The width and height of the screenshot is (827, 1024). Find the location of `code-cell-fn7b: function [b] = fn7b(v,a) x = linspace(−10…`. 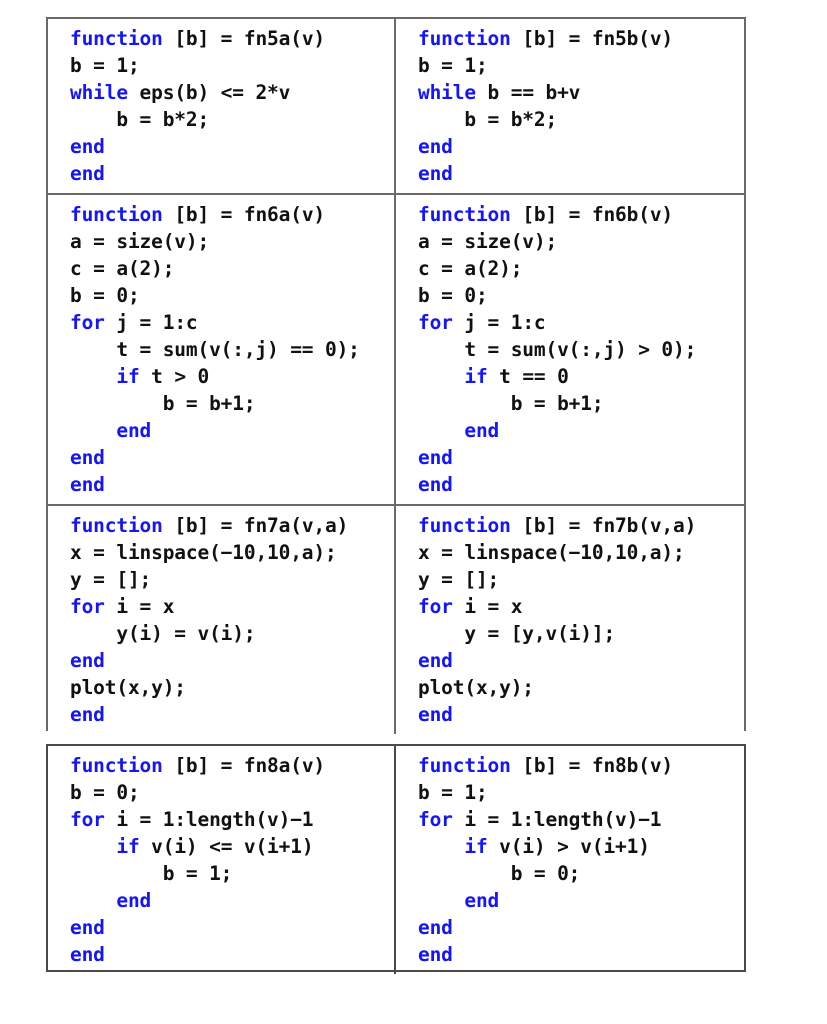

code-cell-fn7b: function [b] = fn7b(v,a) x = linspace(−10… is located at coordinates (570, 620).